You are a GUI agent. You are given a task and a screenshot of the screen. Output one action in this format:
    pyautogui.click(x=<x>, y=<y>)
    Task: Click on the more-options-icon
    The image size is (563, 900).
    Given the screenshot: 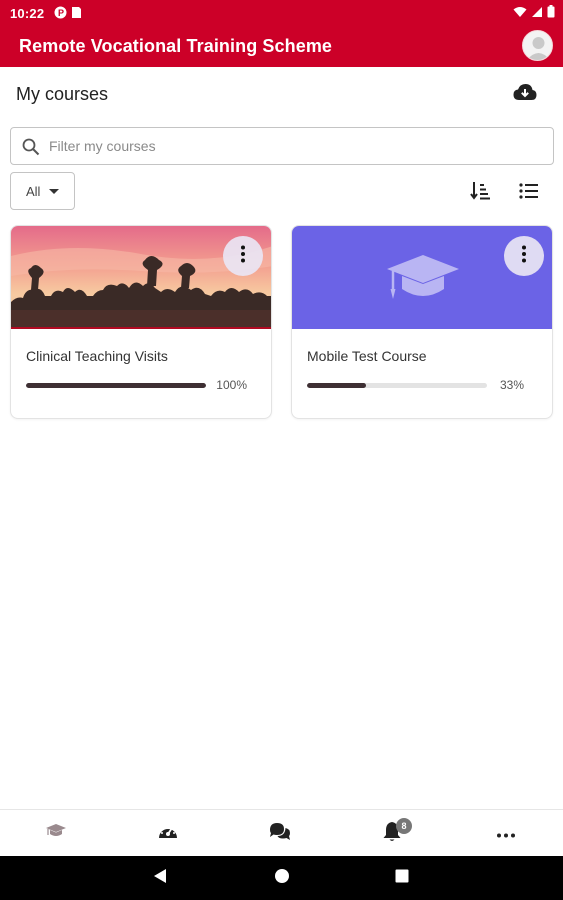 What is the action you would take?
    pyautogui.click(x=506, y=834)
    